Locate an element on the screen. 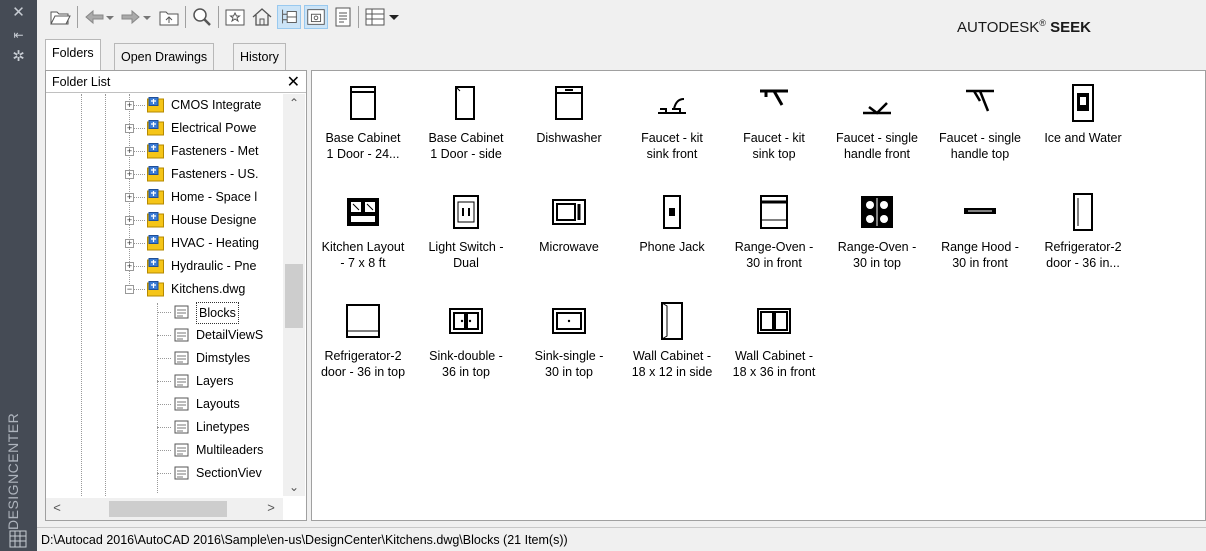  scroll-thumb-h is located at coordinates (168, 509).